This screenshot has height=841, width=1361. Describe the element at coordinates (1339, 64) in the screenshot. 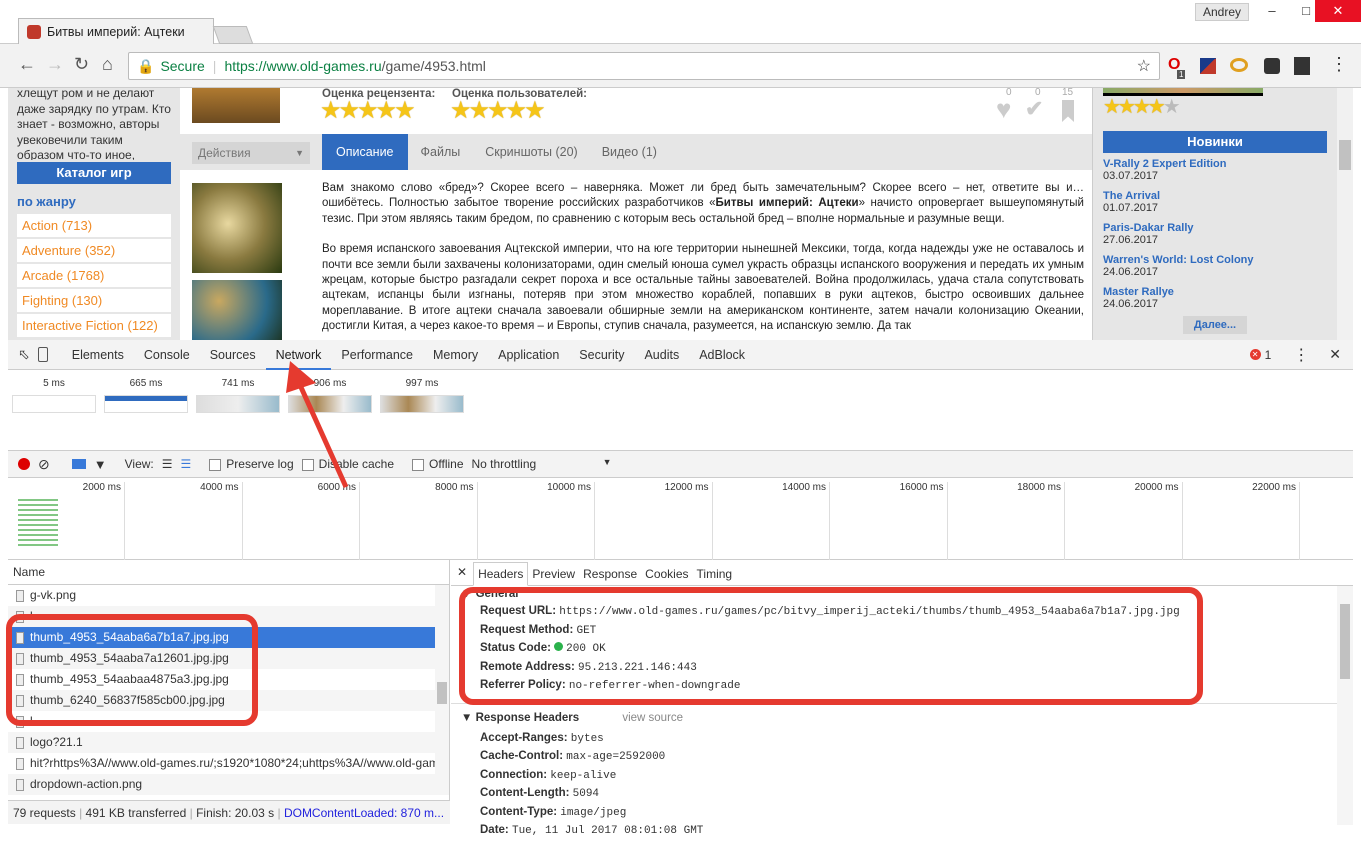

I see `menu-icon: ⋮` at that location.